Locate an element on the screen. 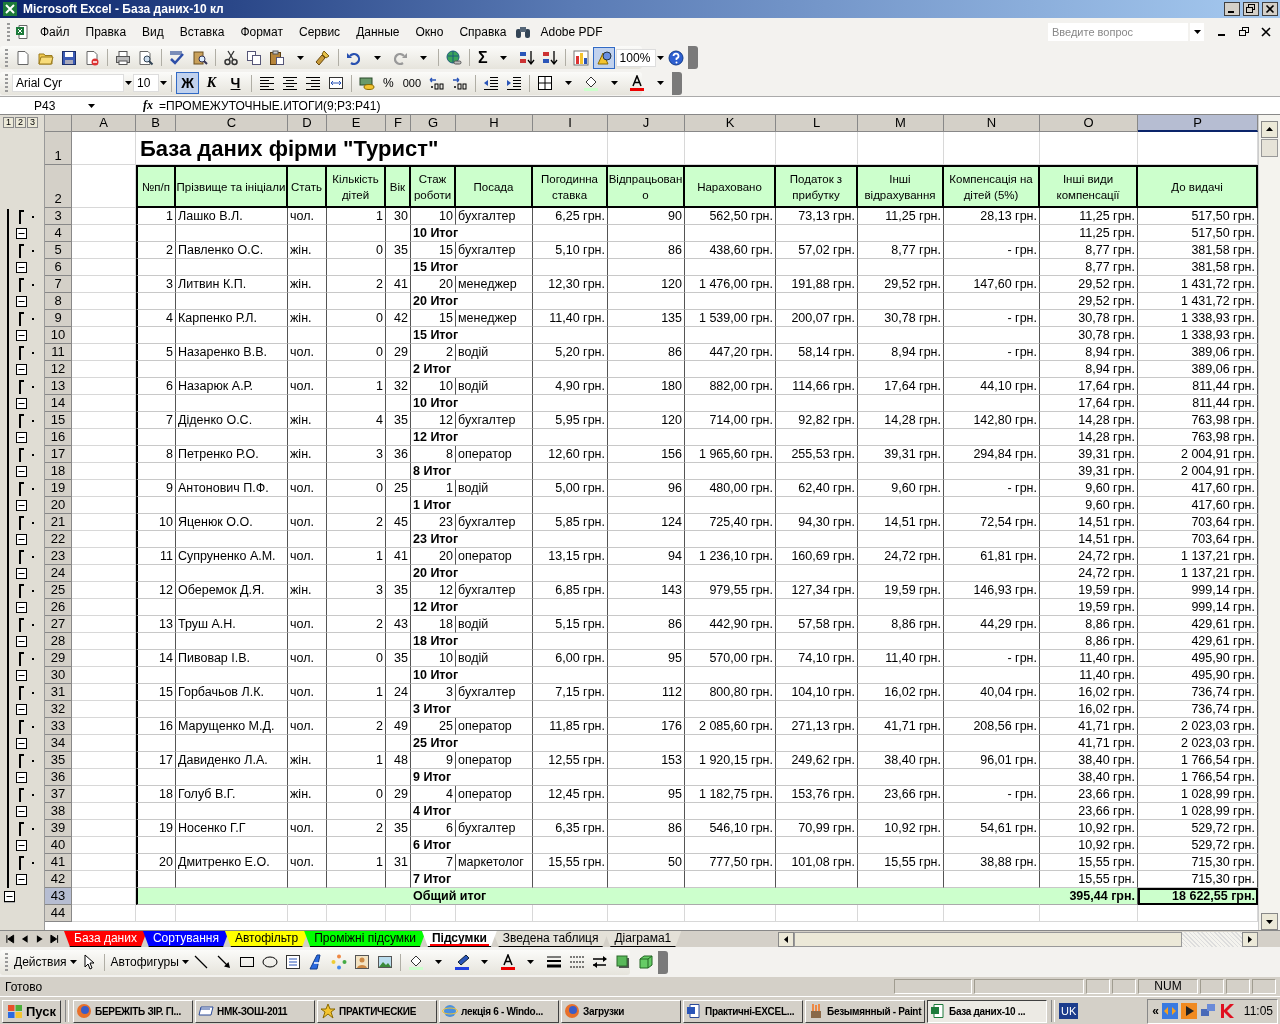 Image resolution: width=1280 pixels, height=1024 pixels. text-box-icon is located at coordinates (292, 962).